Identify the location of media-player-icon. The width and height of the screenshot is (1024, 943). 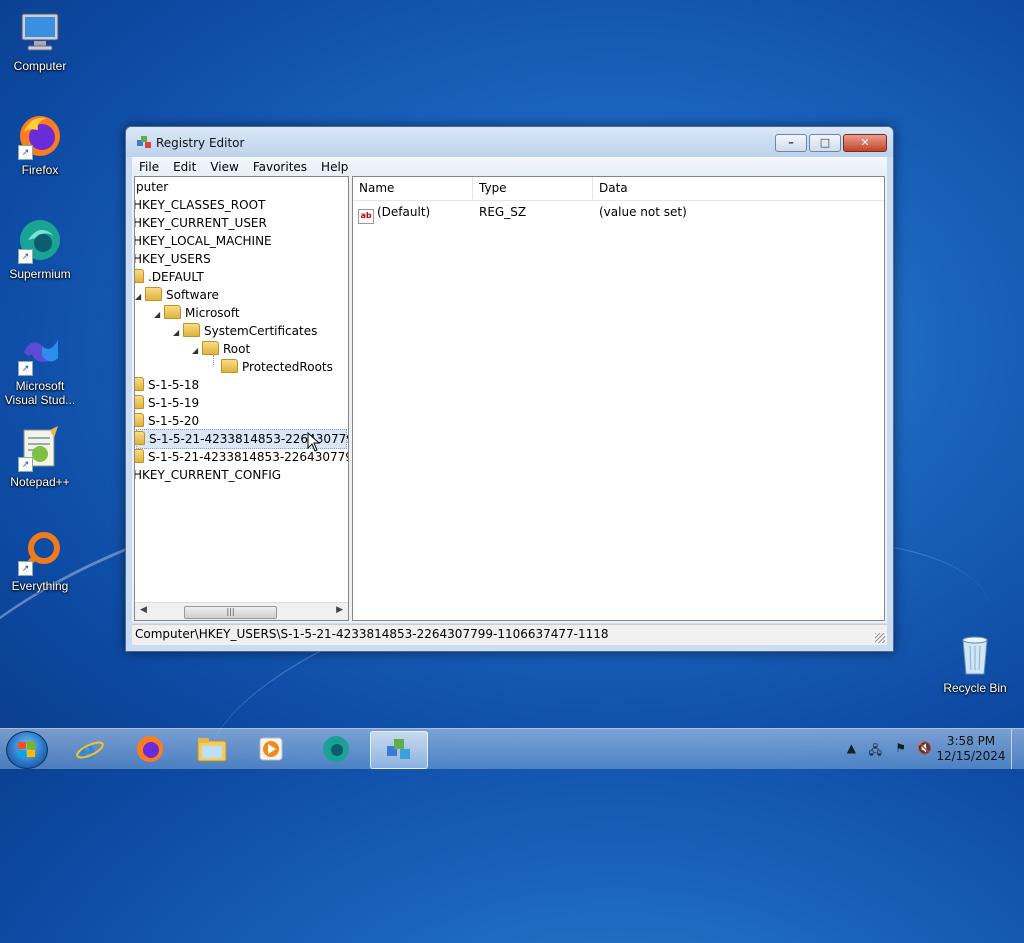
(271, 749).